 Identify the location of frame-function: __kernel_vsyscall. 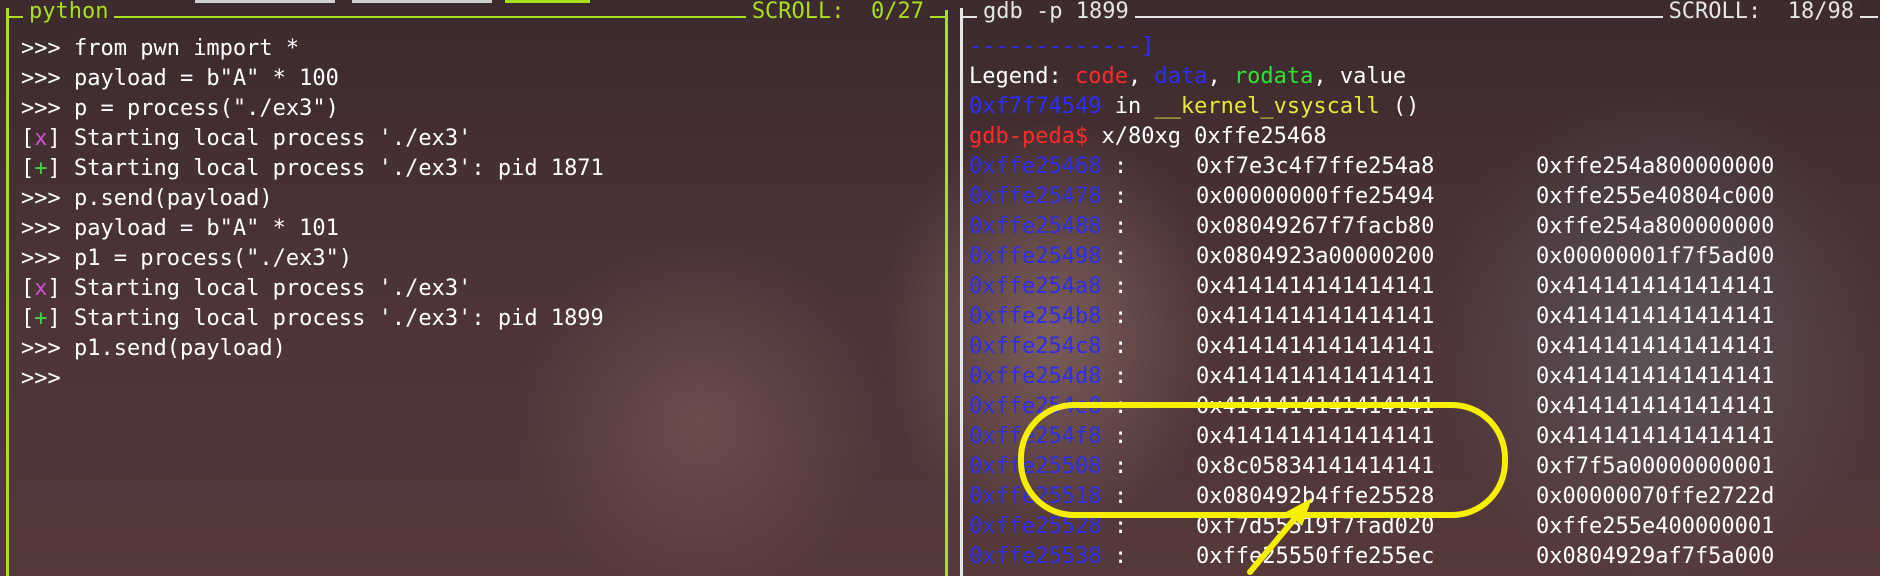
(1267, 106).